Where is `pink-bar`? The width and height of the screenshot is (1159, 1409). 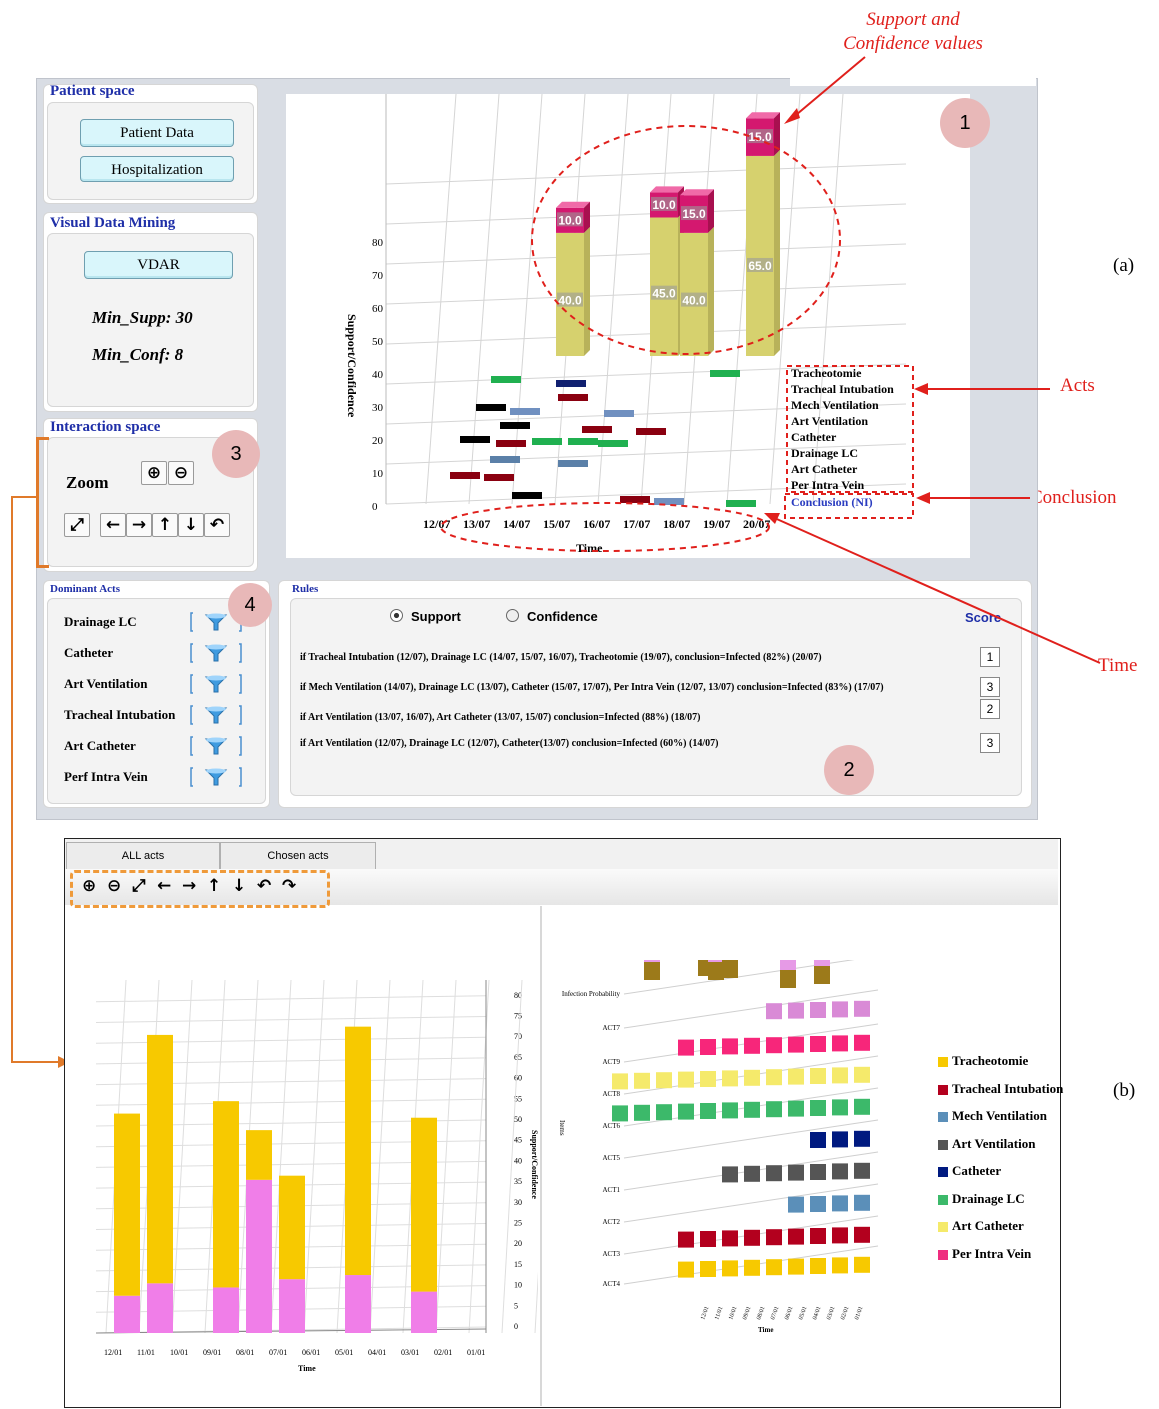 pink-bar is located at coordinates (424, 1312).